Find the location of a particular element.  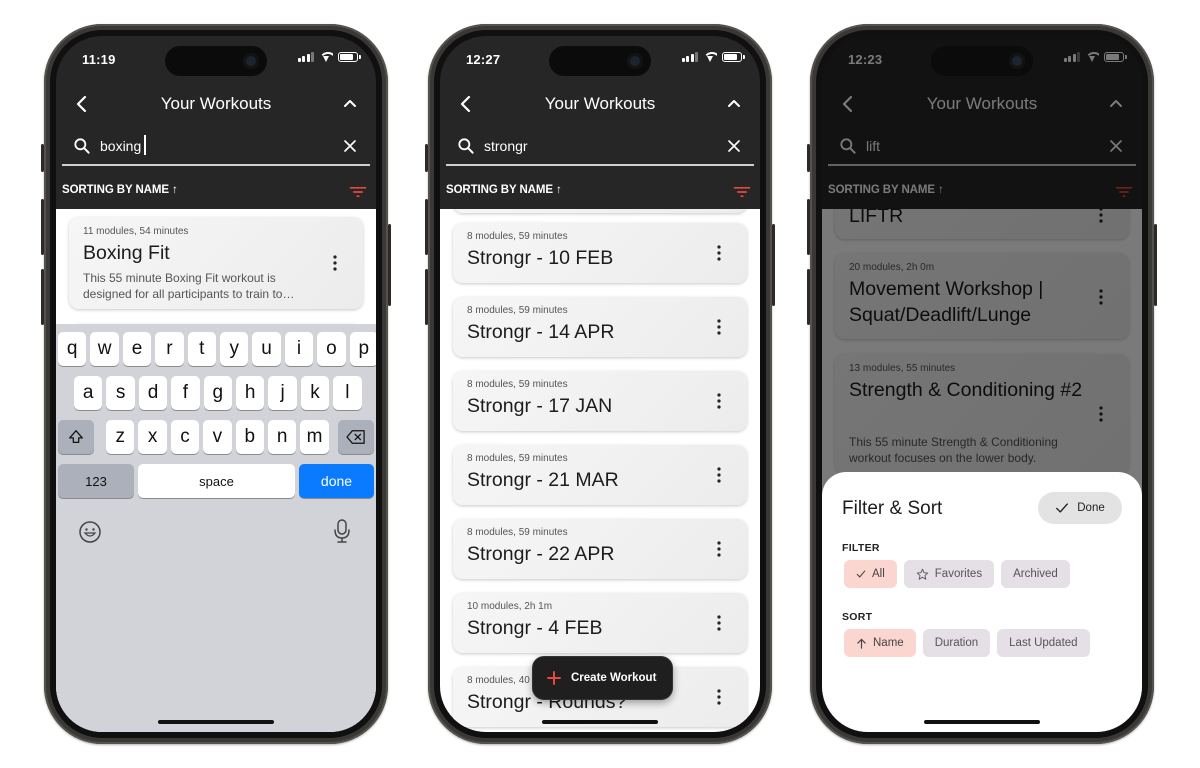

sort-chip-duration: Duration is located at coordinates (956, 643).